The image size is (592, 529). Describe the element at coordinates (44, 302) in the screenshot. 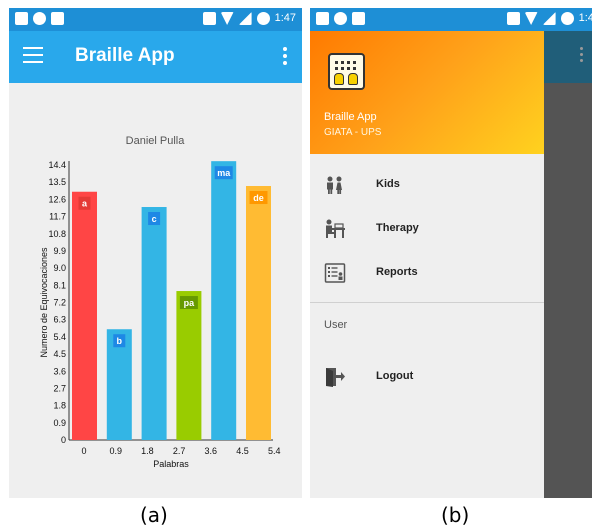

I see `y-axis-label: Numero de Equivocaciones` at that location.